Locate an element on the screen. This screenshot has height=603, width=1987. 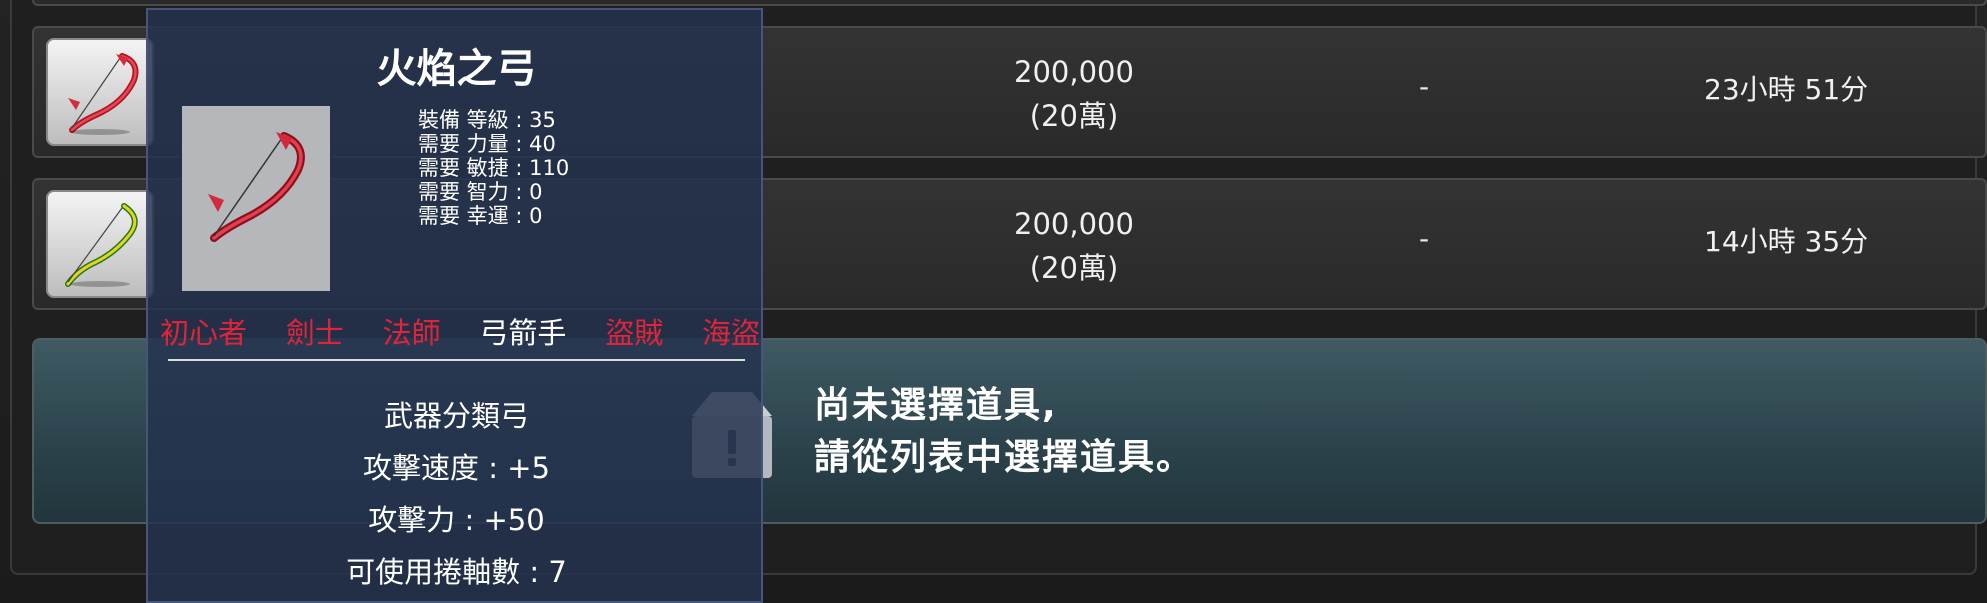
tooltip-divider is located at coordinates (456, 360).